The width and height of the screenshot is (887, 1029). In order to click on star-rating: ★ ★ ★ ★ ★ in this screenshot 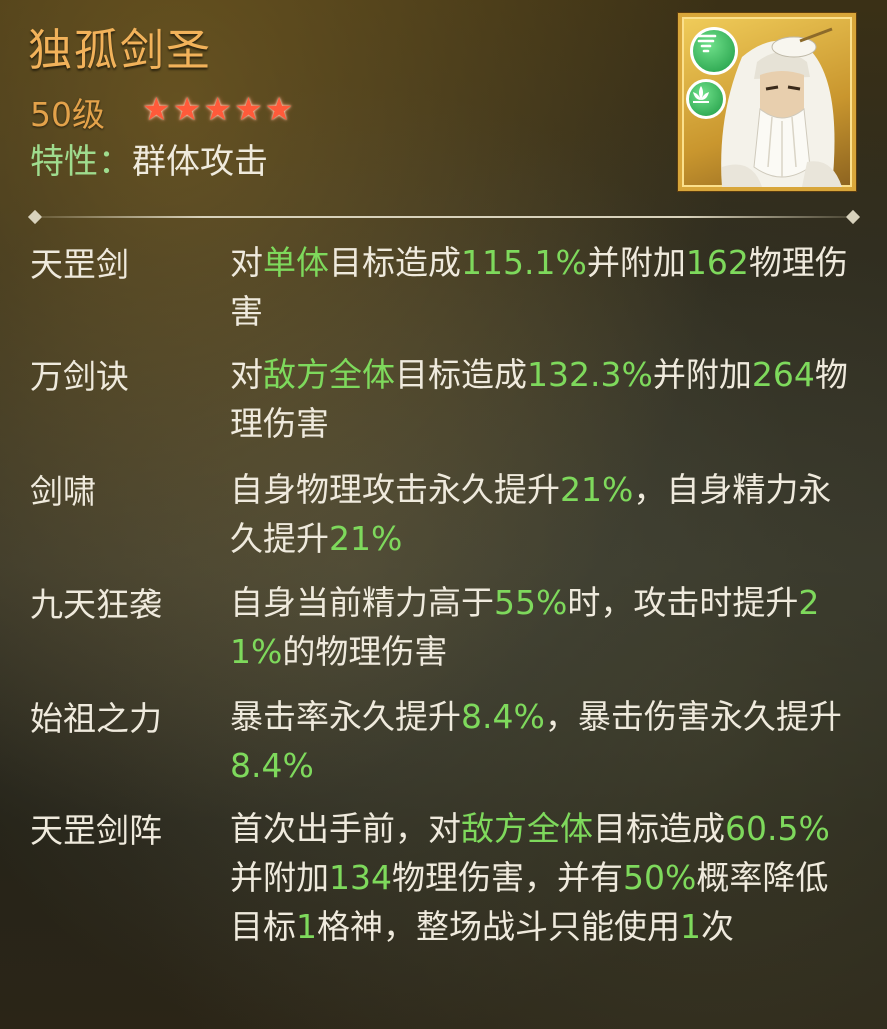, I will do `click(217, 109)`.